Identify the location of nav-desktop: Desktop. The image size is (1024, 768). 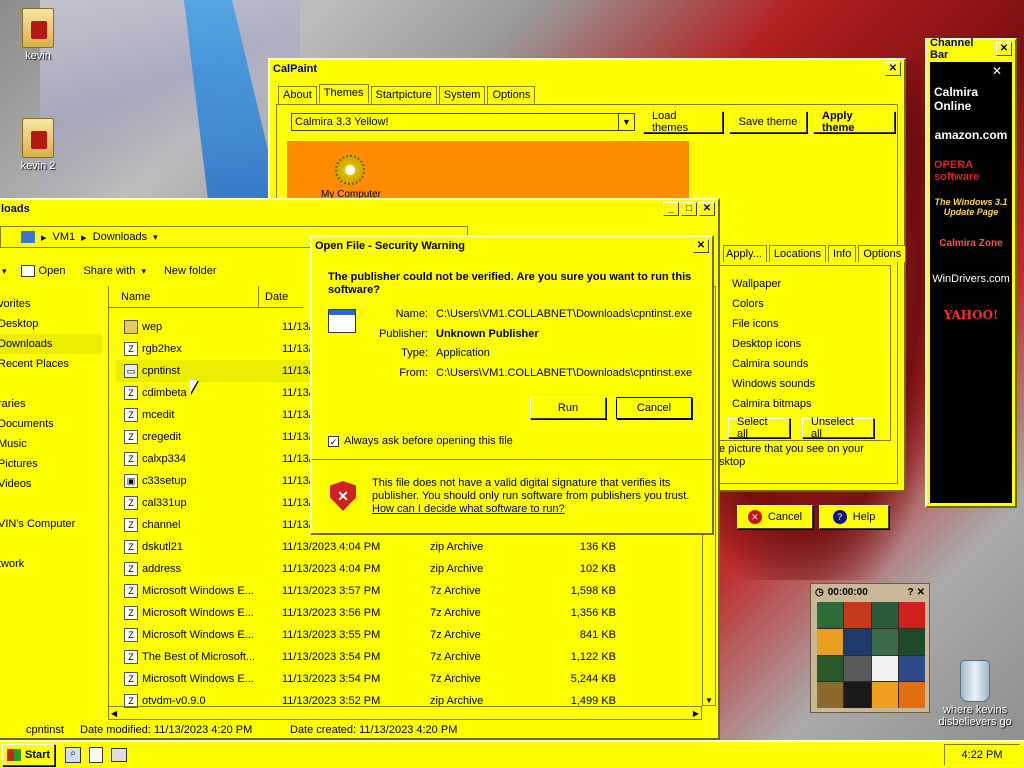
(51, 324).